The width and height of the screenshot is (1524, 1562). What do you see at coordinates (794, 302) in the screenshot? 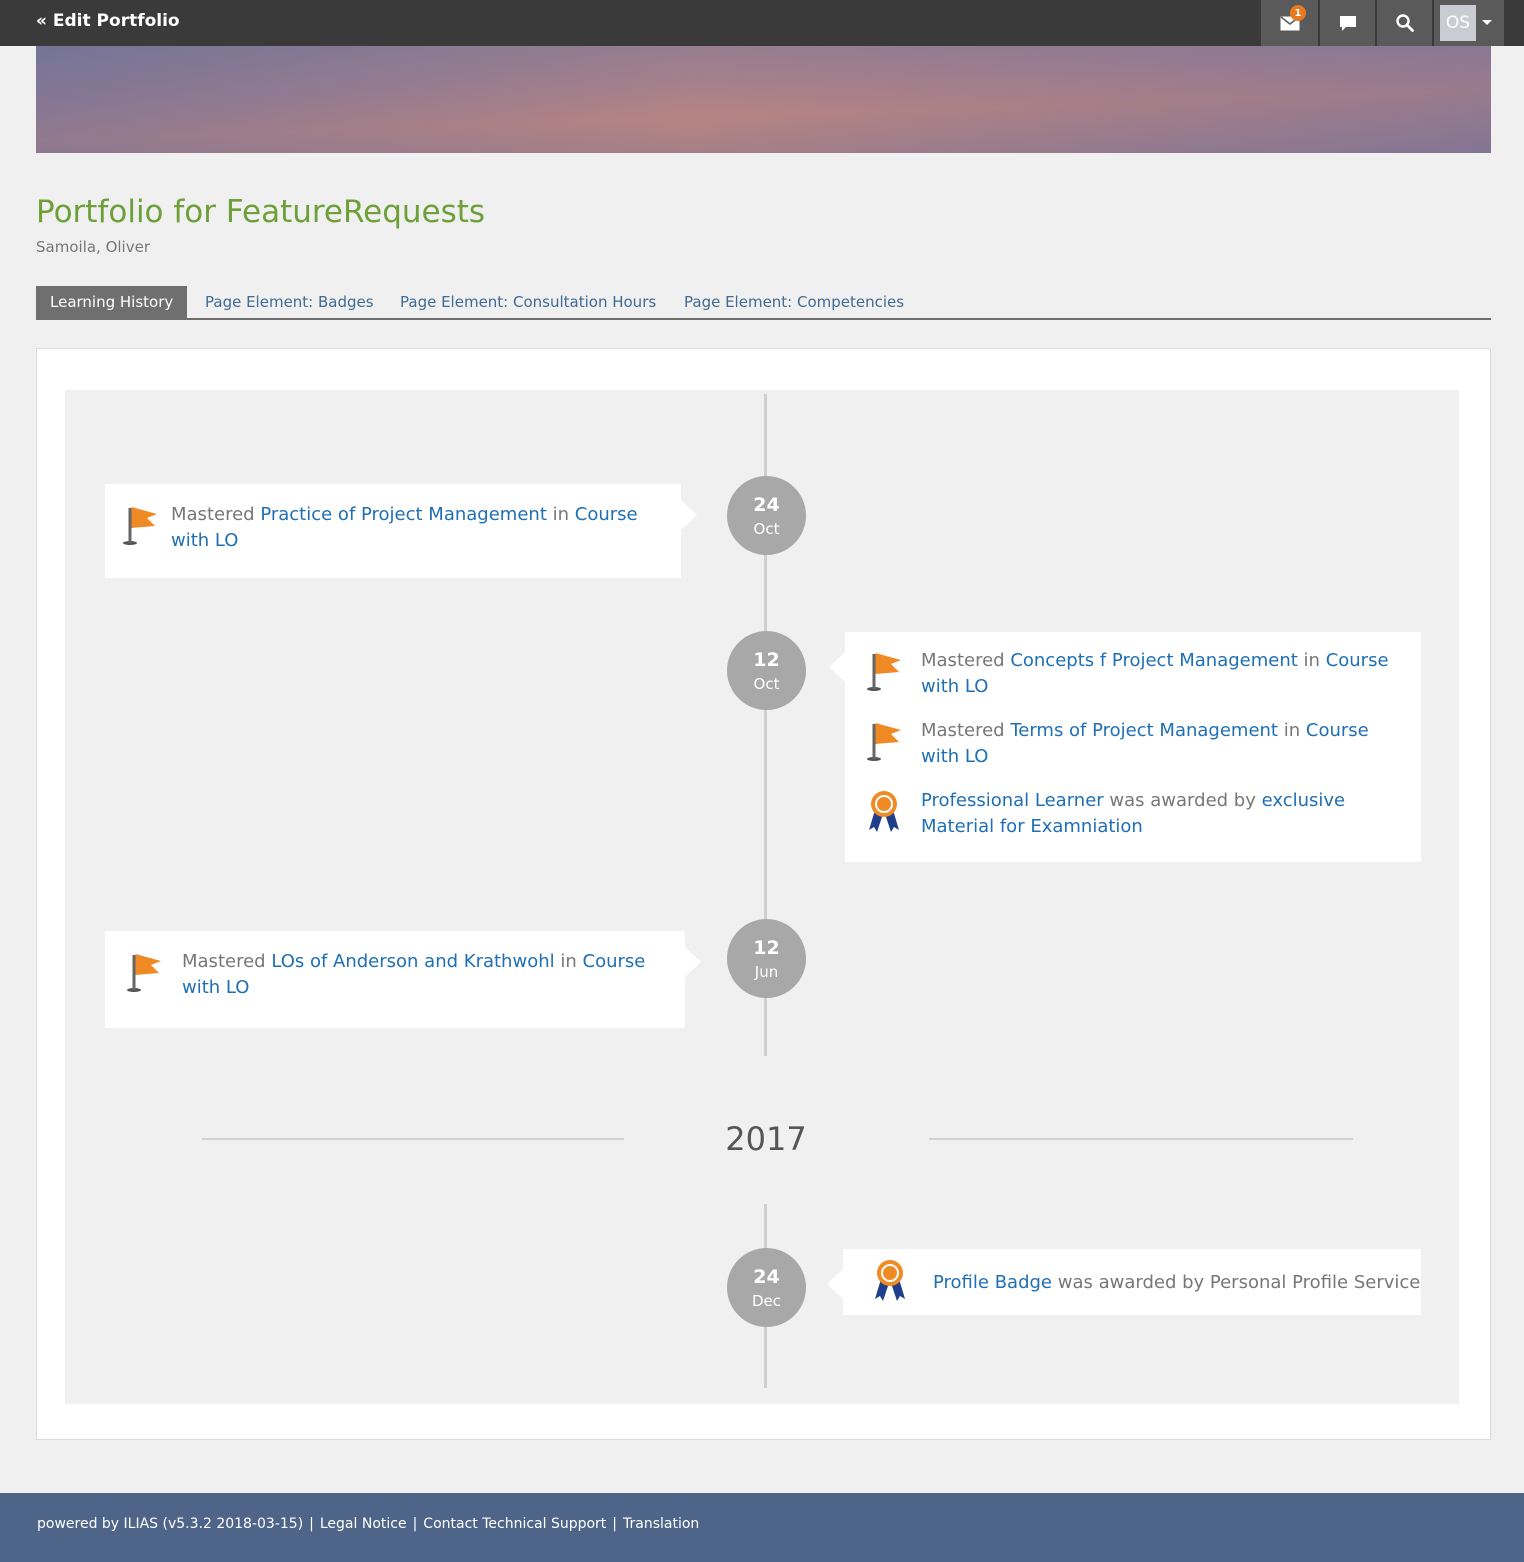
I see `tab-competencies: Page Element: Competencies` at bounding box center [794, 302].